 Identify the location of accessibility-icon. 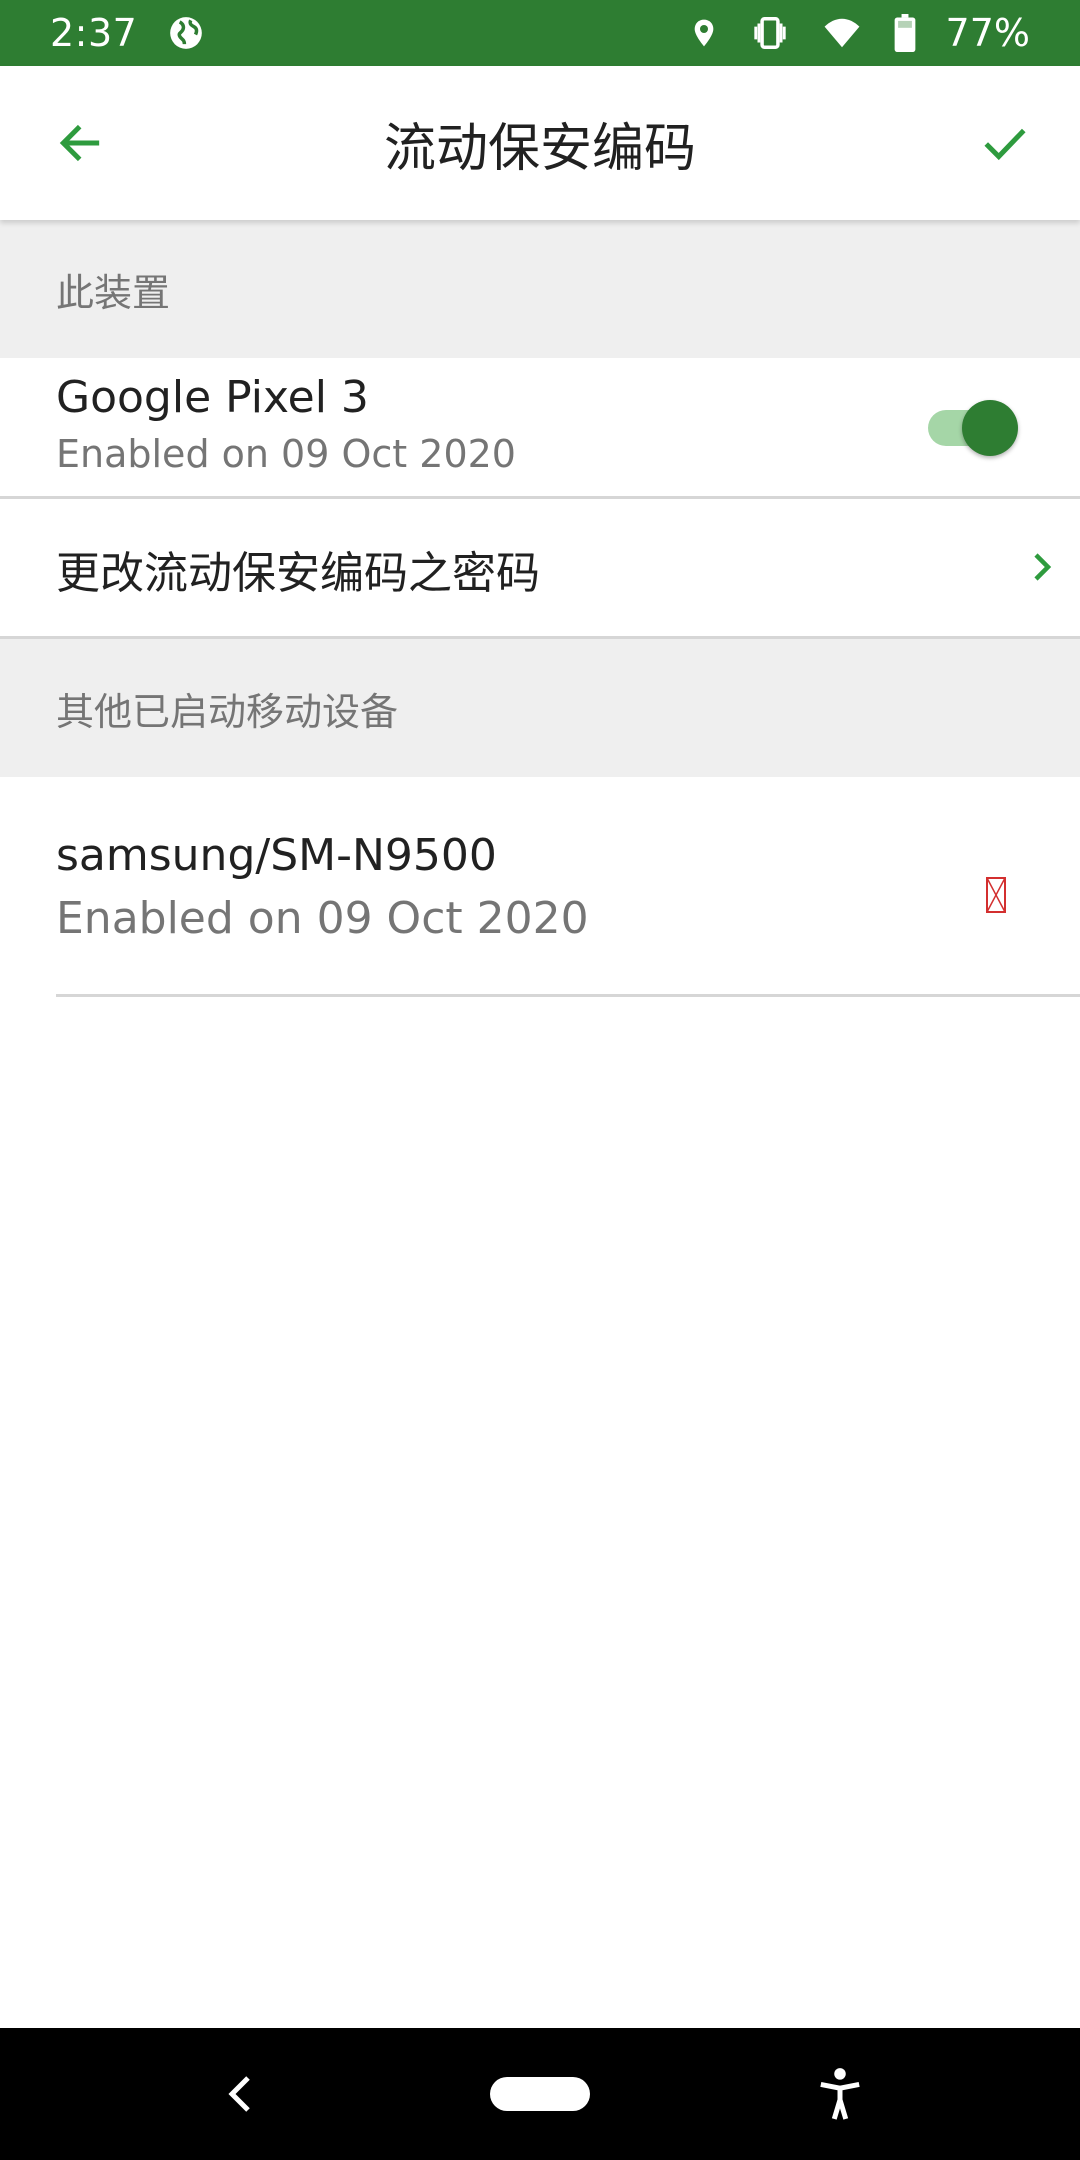
(840, 2094).